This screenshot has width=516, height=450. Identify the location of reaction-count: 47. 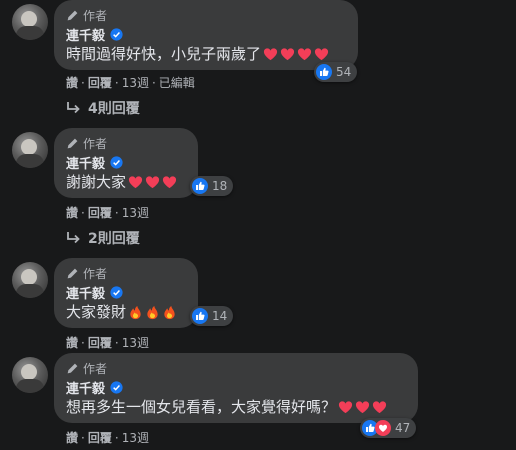
(403, 428).